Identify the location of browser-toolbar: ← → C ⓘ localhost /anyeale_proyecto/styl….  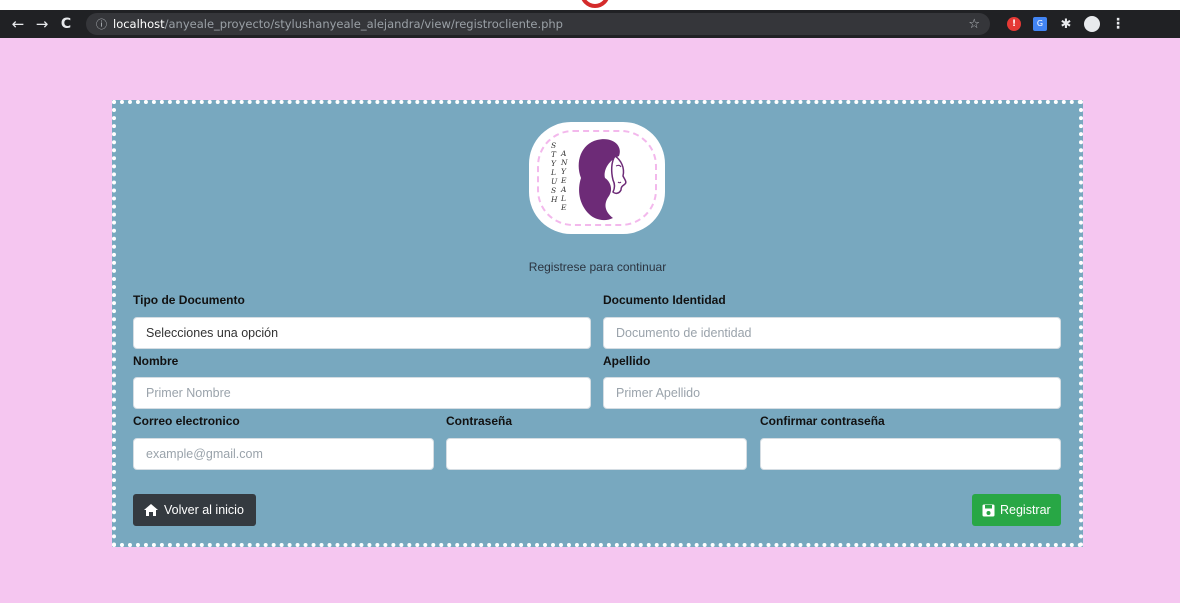
(590, 24).